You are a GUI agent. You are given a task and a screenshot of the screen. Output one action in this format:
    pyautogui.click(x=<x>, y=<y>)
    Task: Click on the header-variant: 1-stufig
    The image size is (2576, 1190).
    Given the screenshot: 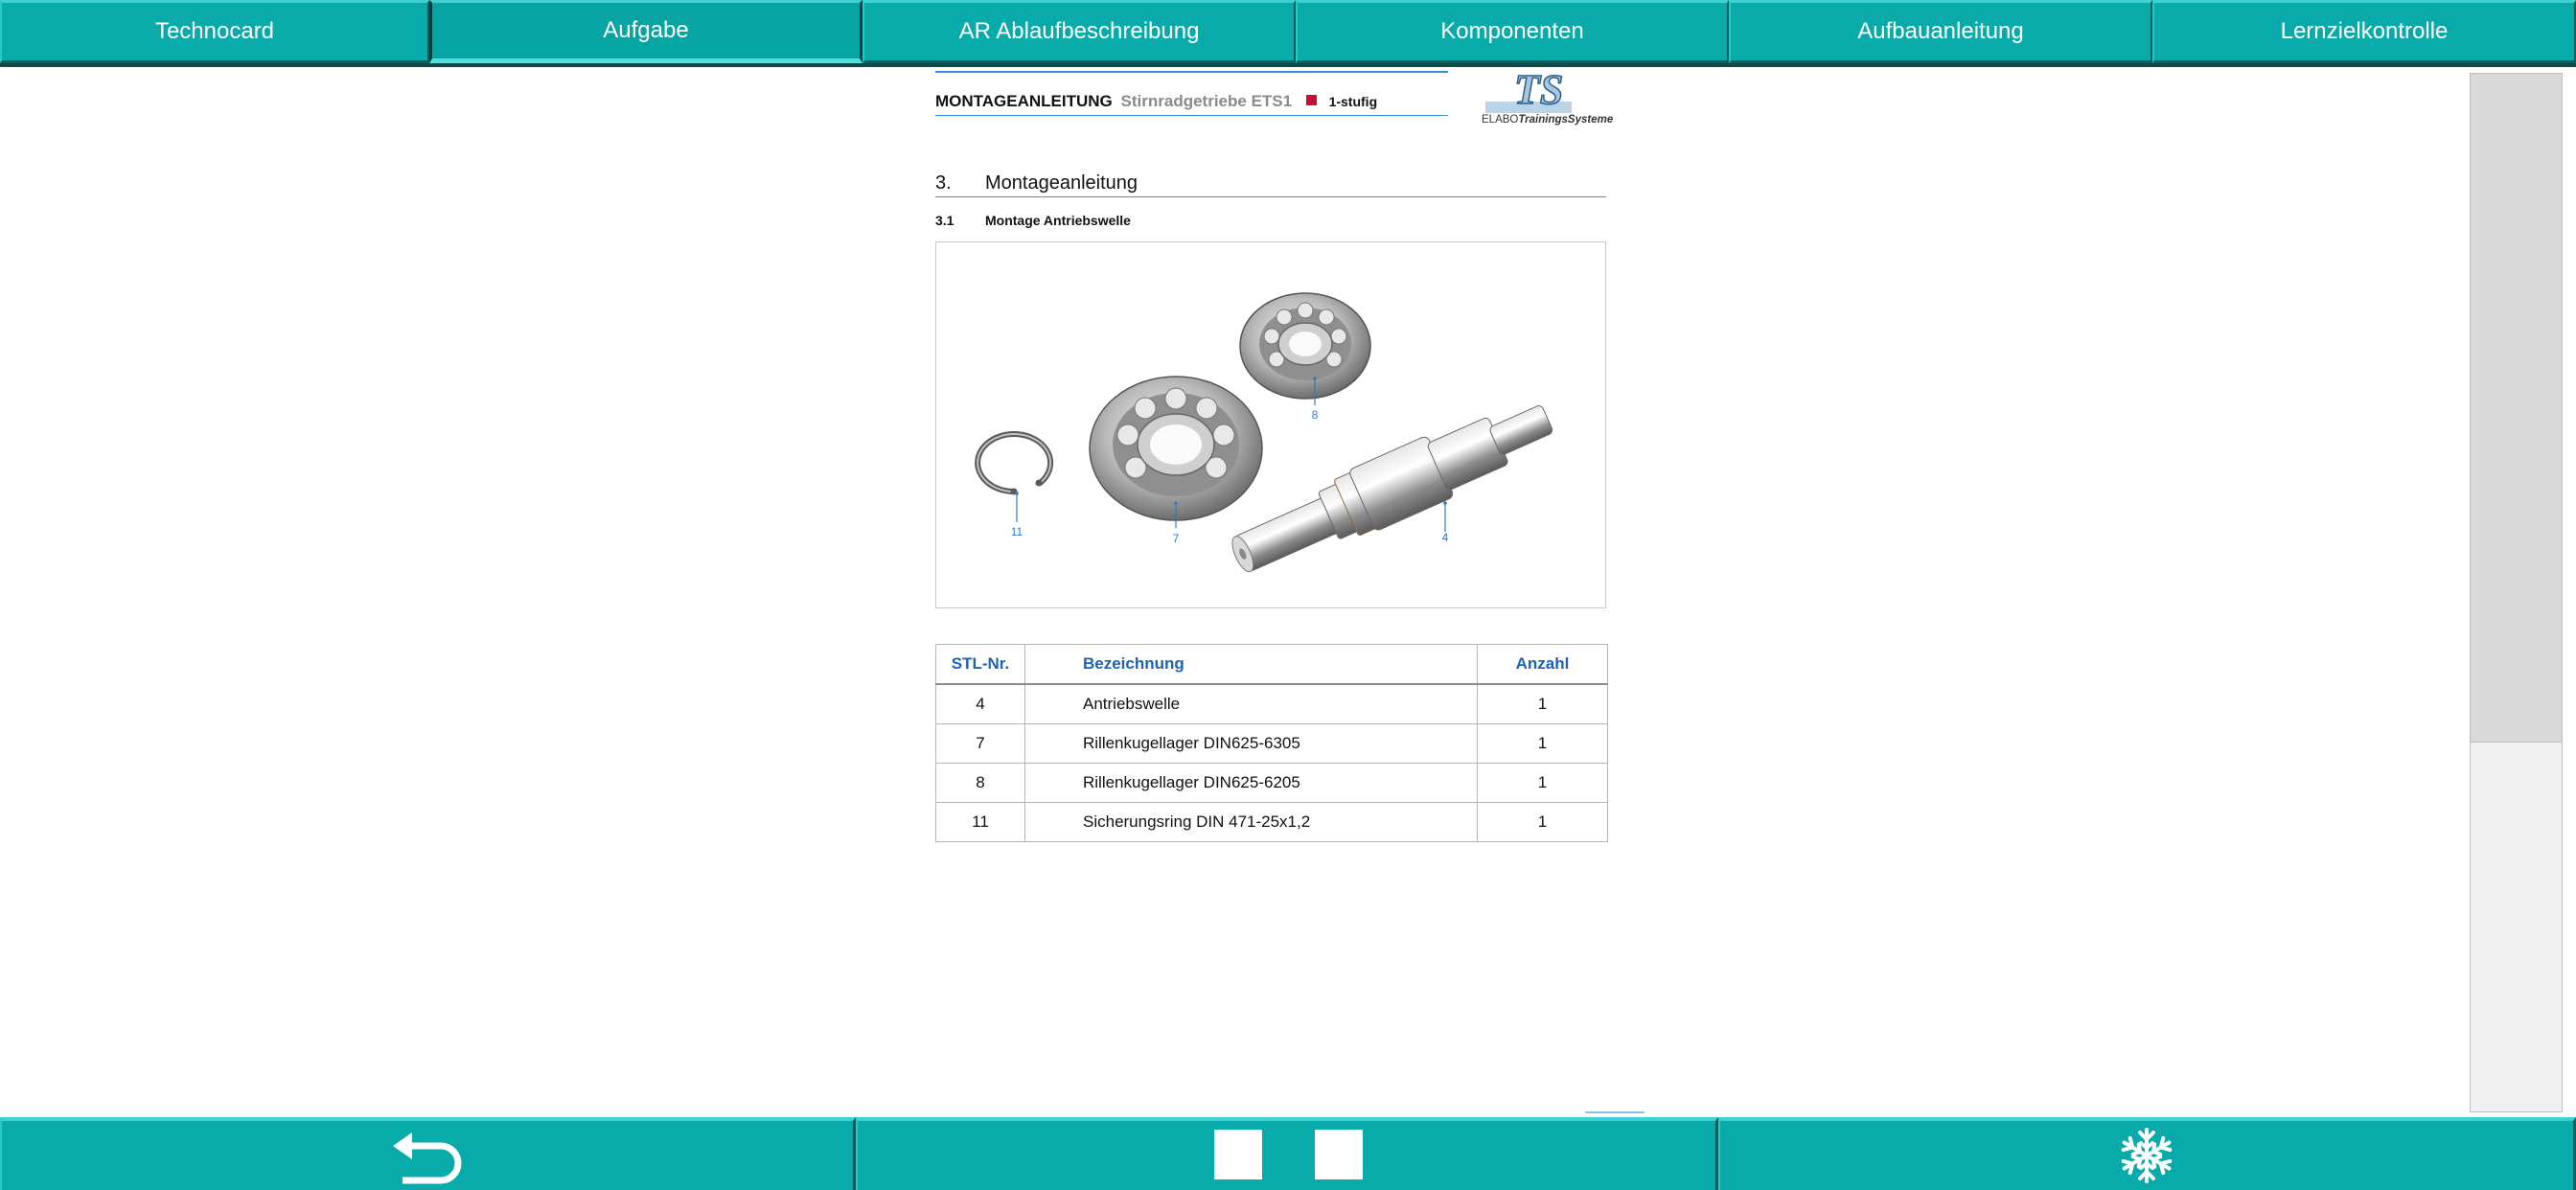 What is the action you would take?
    pyautogui.click(x=1353, y=101)
    